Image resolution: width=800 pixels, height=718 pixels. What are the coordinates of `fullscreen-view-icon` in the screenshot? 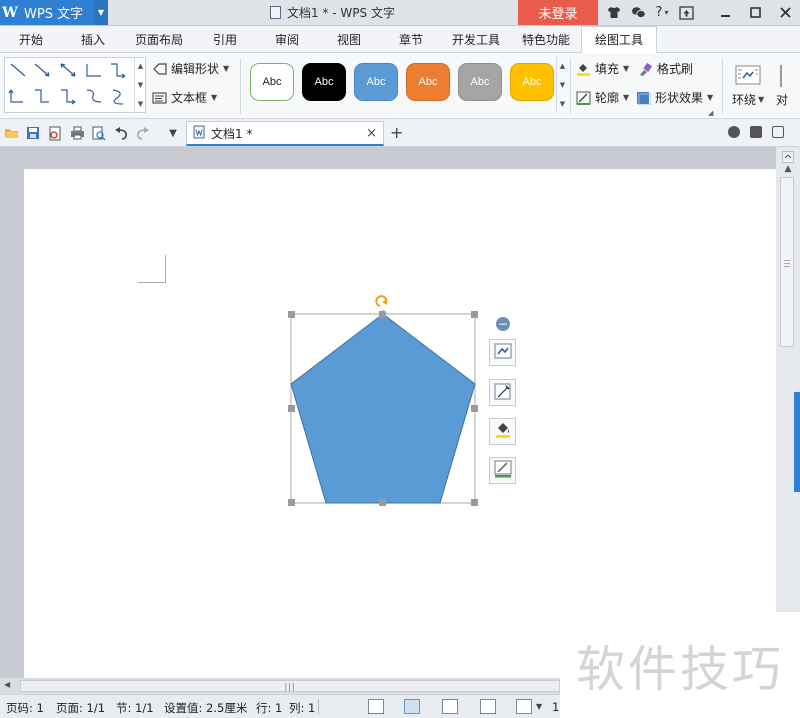 It's located at (376, 706).